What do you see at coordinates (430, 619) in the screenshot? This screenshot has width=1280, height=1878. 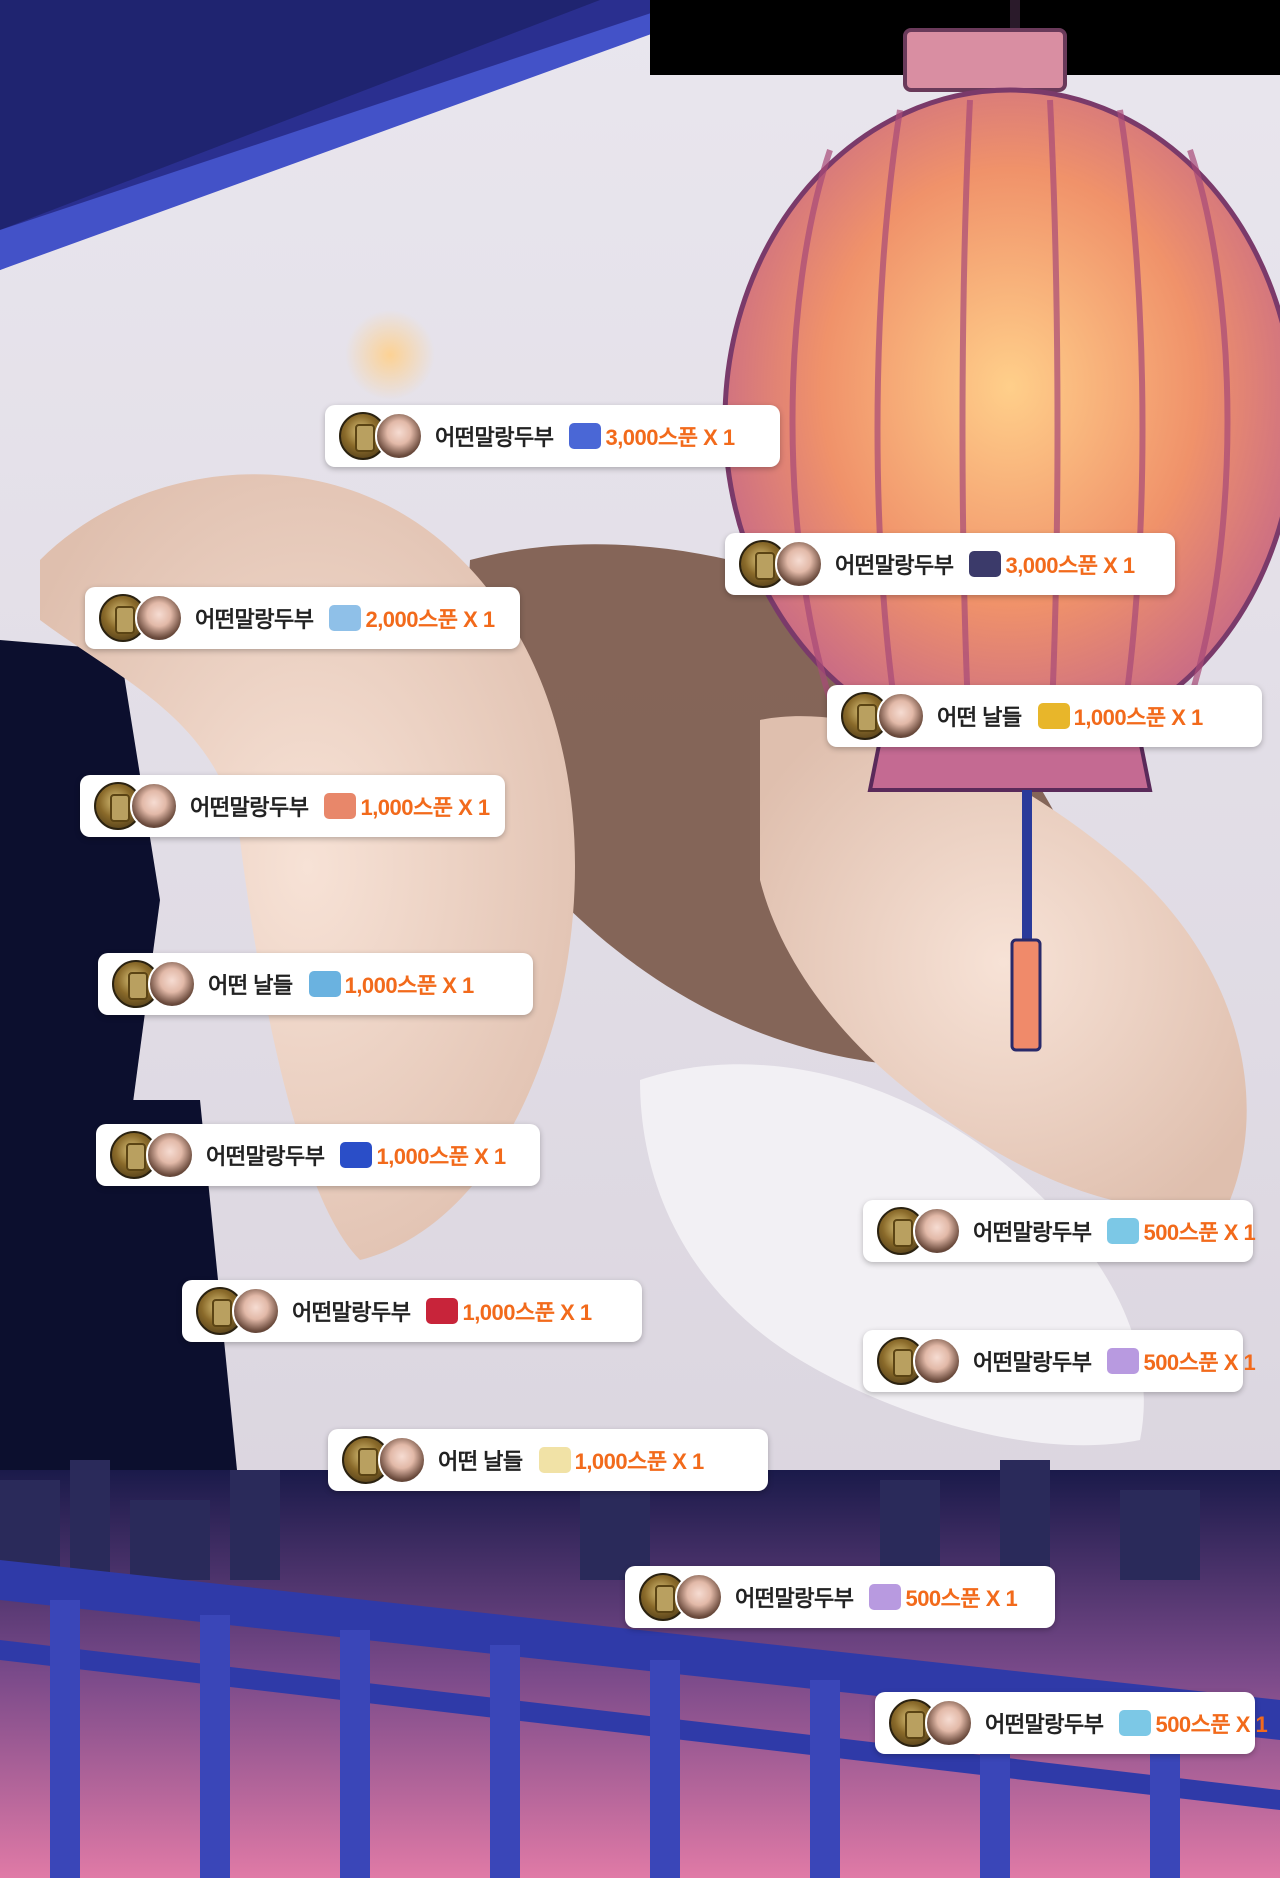 I see `donation-amount: 2,000스푼 X 1` at bounding box center [430, 619].